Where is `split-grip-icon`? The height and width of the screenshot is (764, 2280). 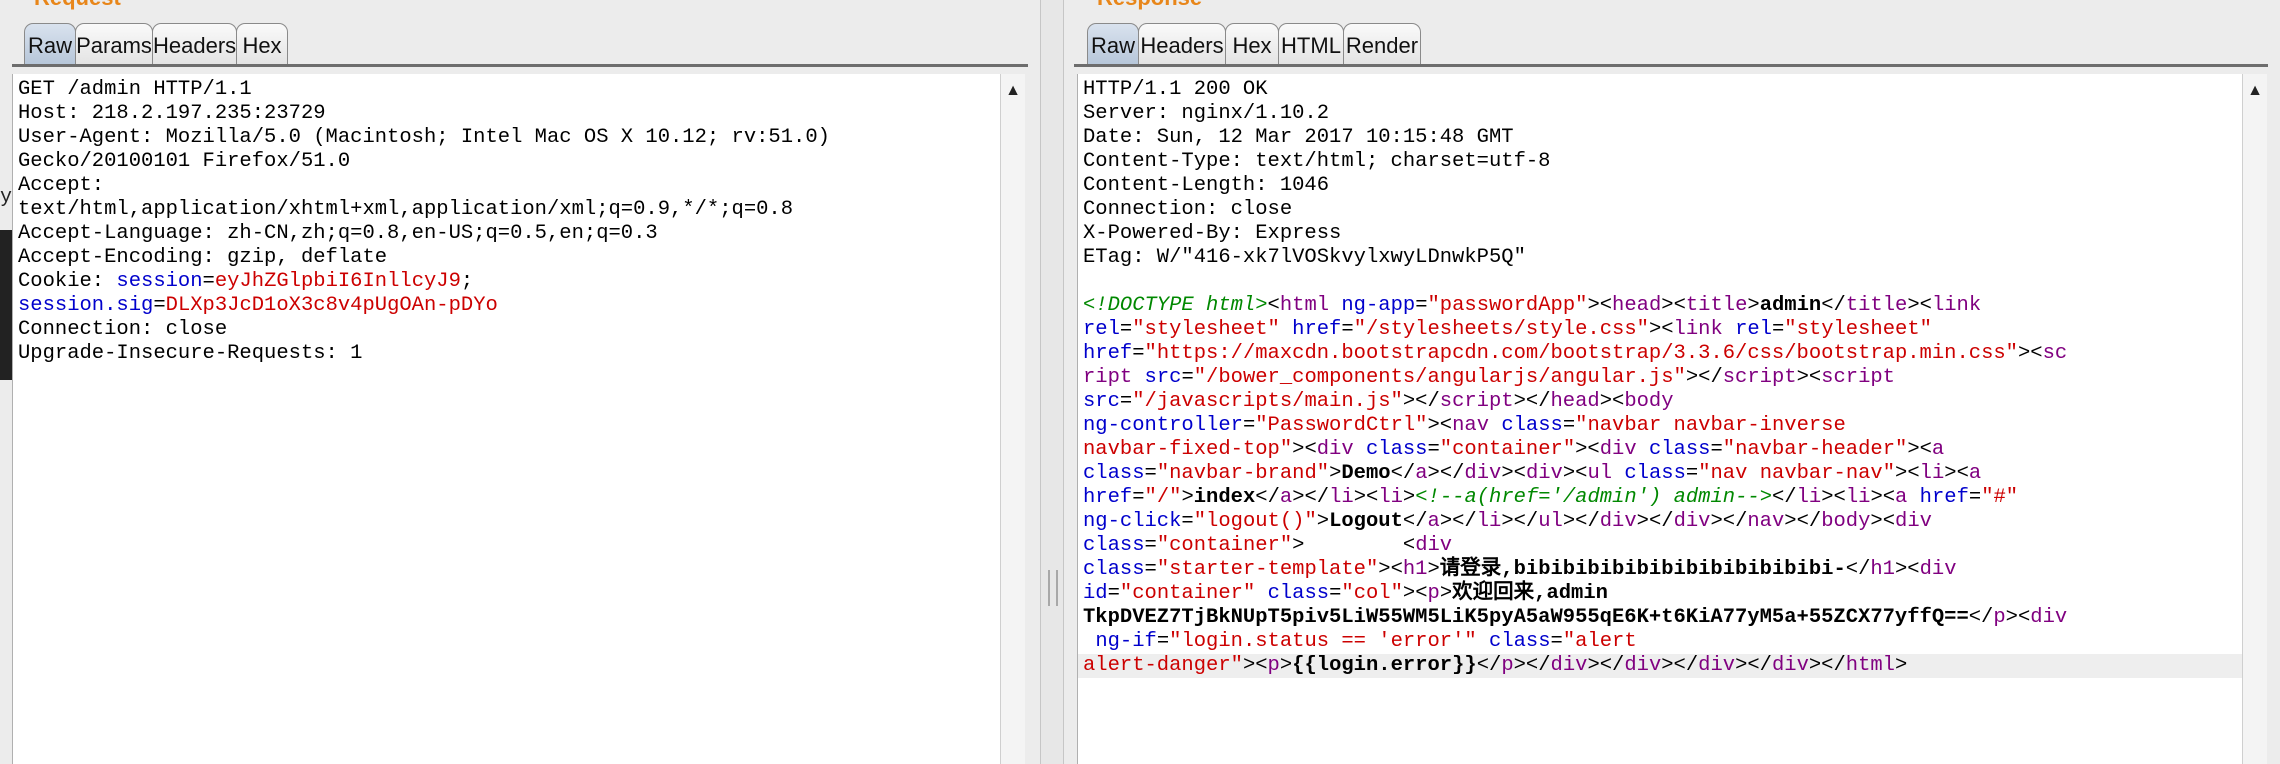 split-grip-icon is located at coordinates (1053, 588).